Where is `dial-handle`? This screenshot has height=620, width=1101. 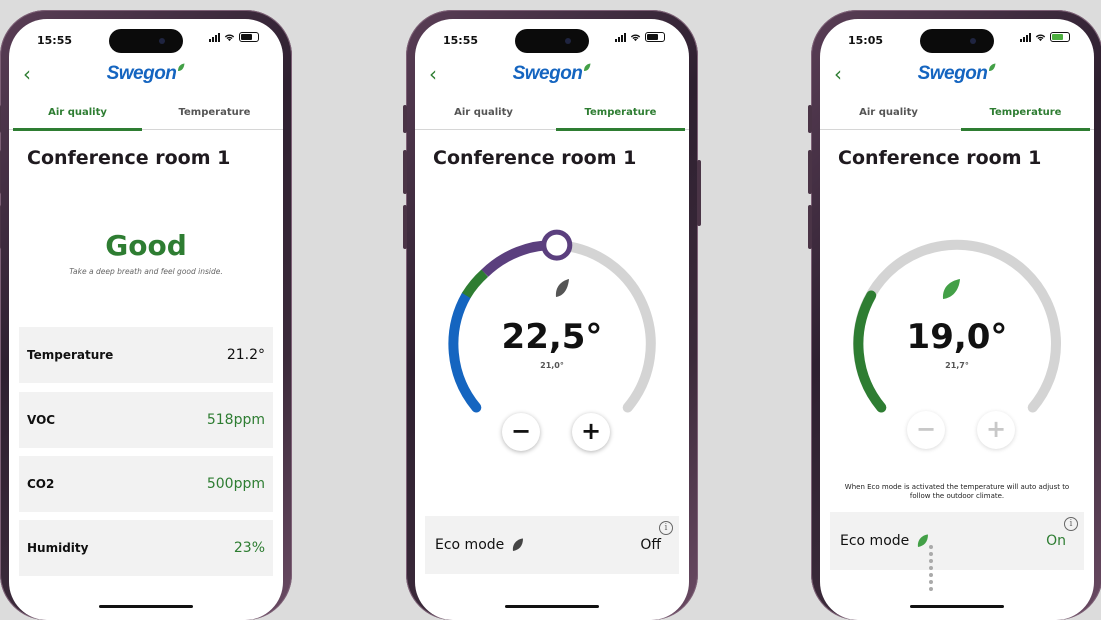
dial-handle is located at coordinates (557, 245).